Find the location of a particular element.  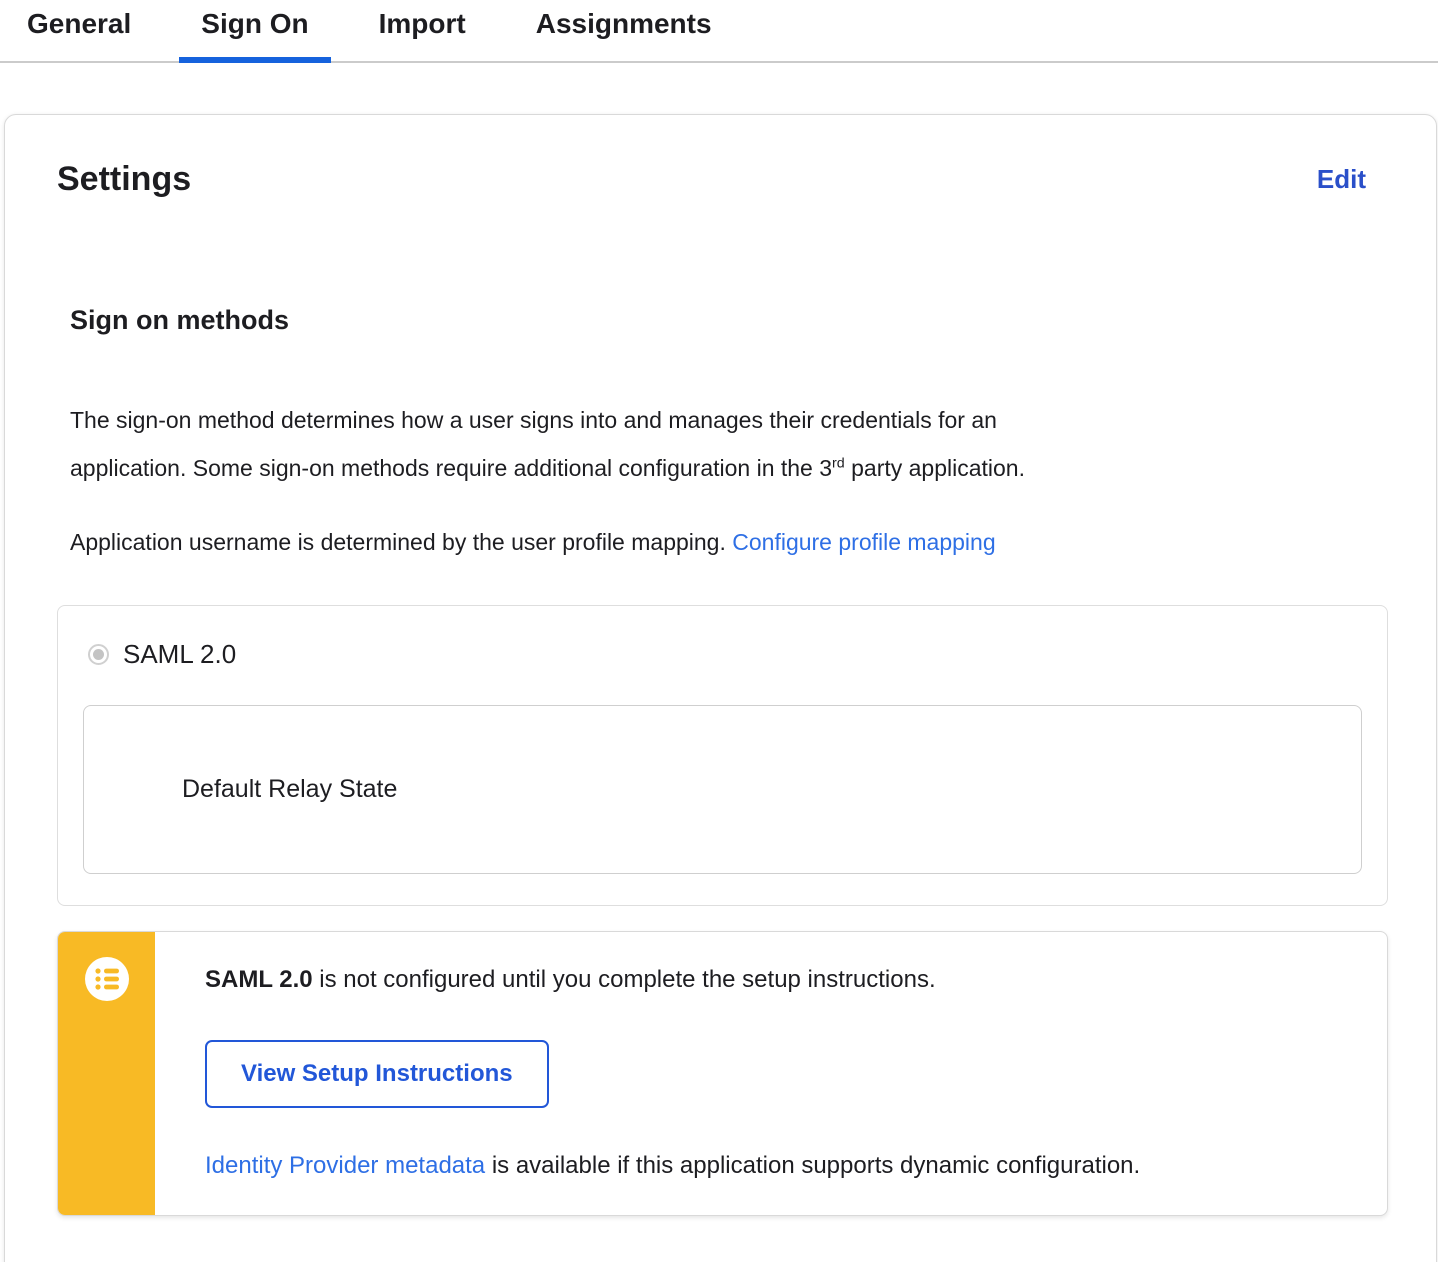

callout-message-bold: SAML 2.0 is located at coordinates (259, 979).